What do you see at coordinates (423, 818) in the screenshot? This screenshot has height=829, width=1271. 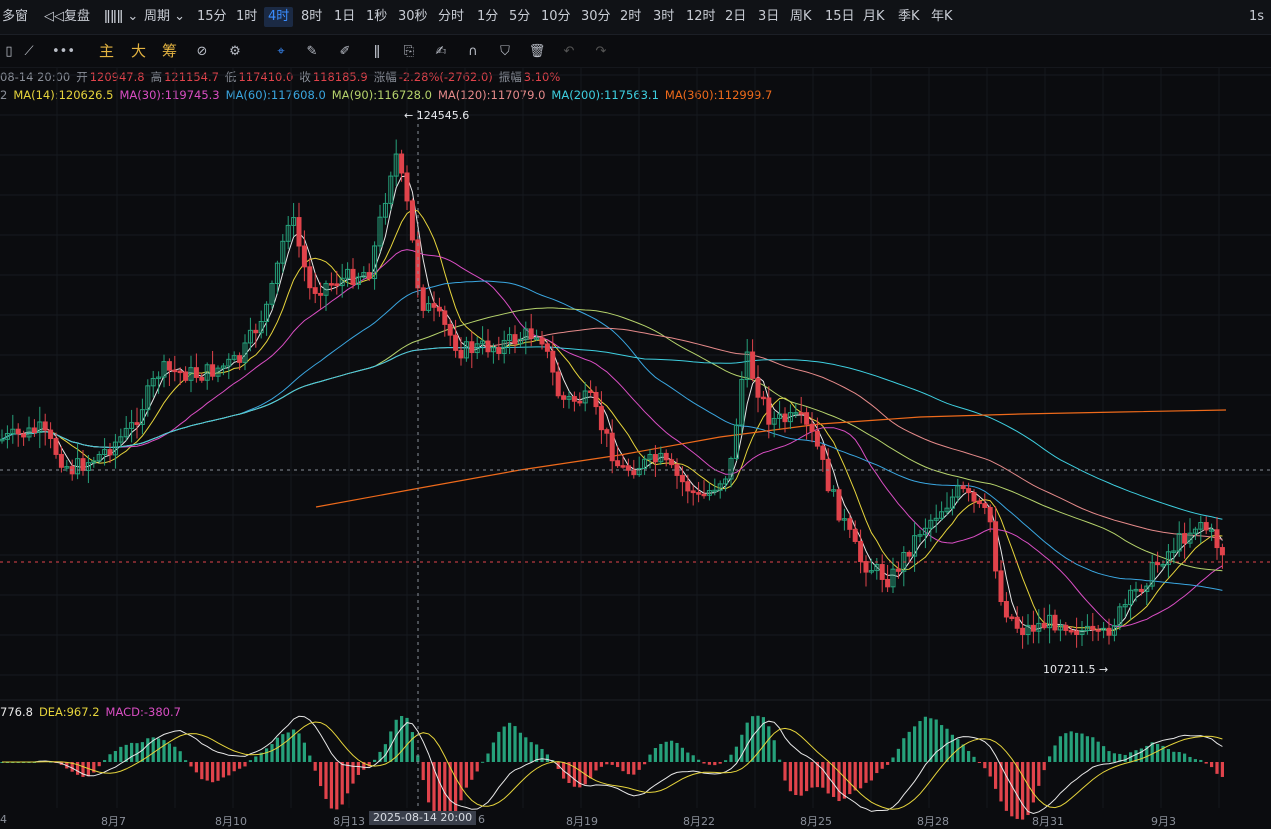 I see `crosshair-time-label: 2025-08-14 20:00` at bounding box center [423, 818].